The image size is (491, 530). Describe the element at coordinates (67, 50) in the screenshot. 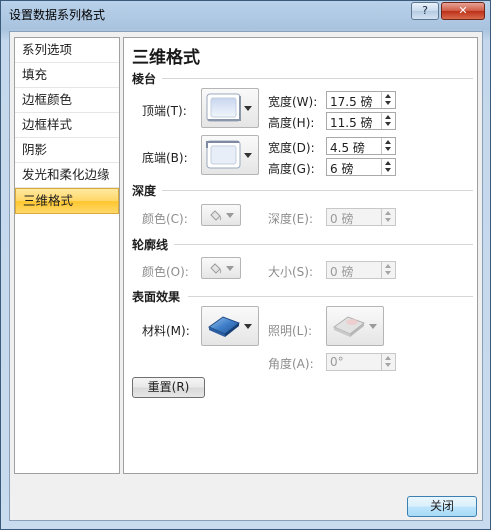

I see `sidebar-item-series-options: 系列选项` at that location.